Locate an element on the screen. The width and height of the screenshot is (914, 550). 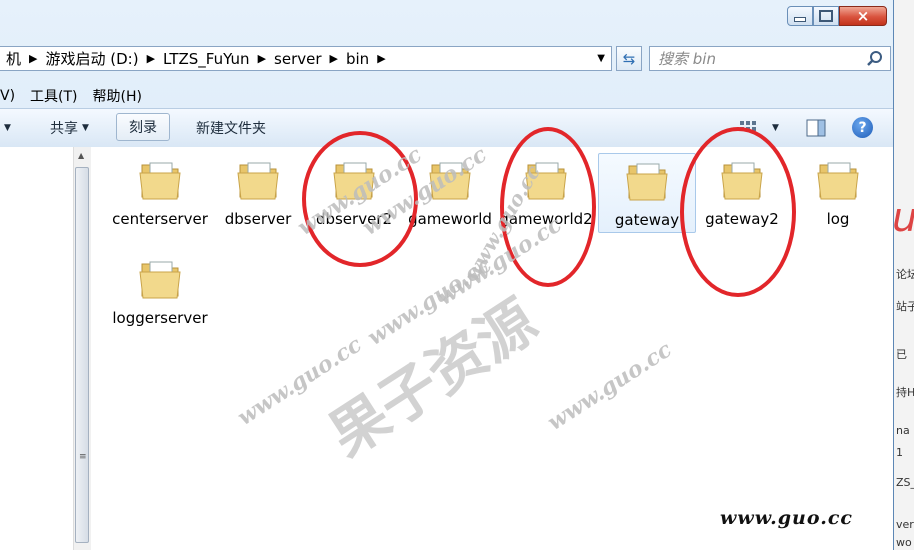
watermark-corner: www.guo.cc is located at coordinates (786, 518).